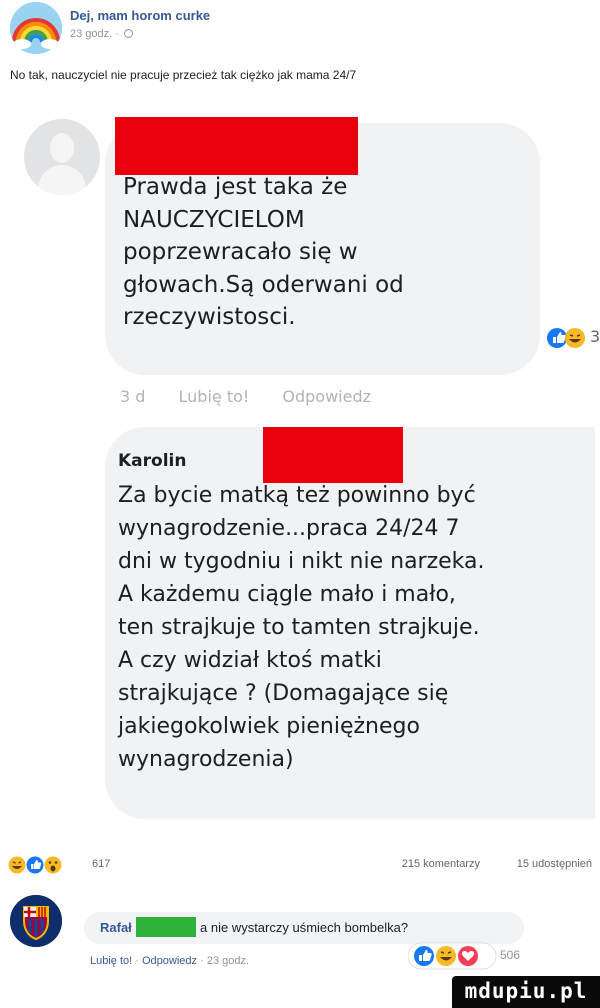  What do you see at coordinates (152, 461) in the screenshot?
I see `comment-2-author: Karolin` at bounding box center [152, 461].